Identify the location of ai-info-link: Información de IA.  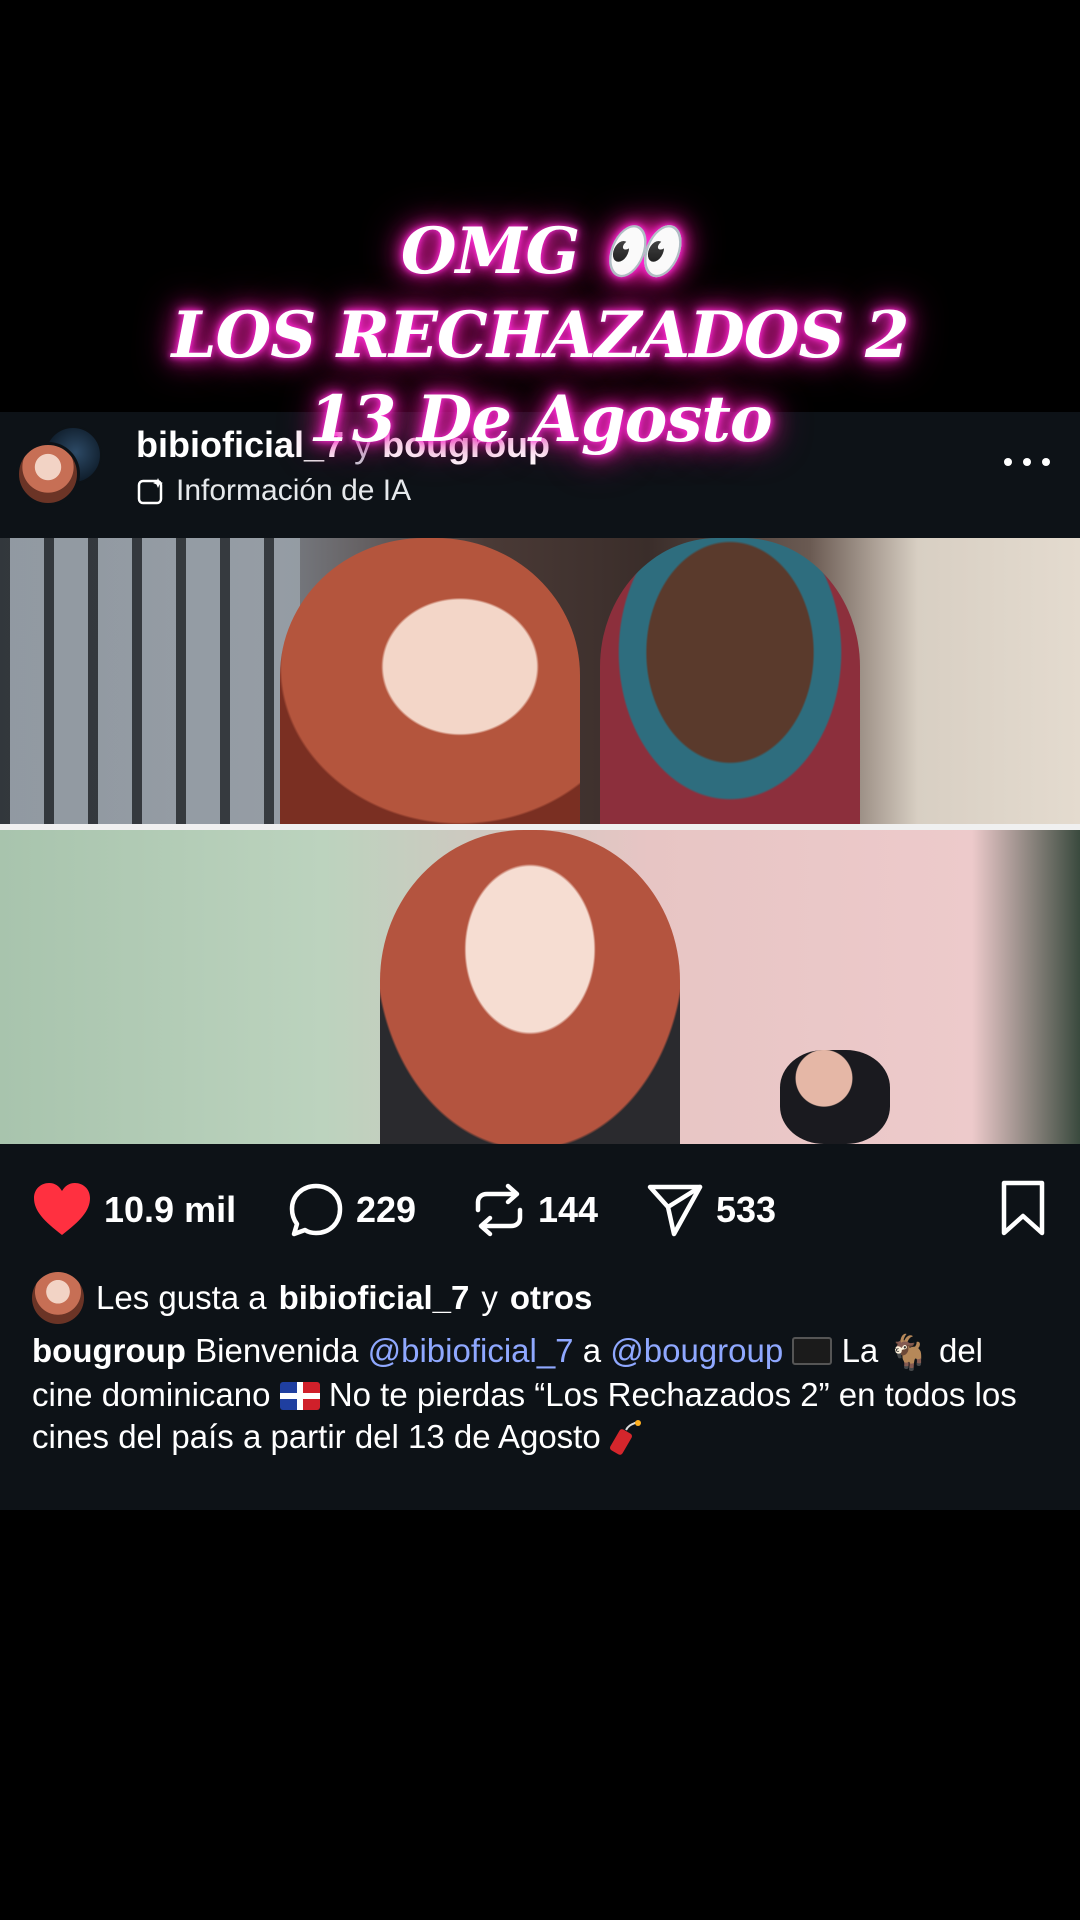
(273, 491).